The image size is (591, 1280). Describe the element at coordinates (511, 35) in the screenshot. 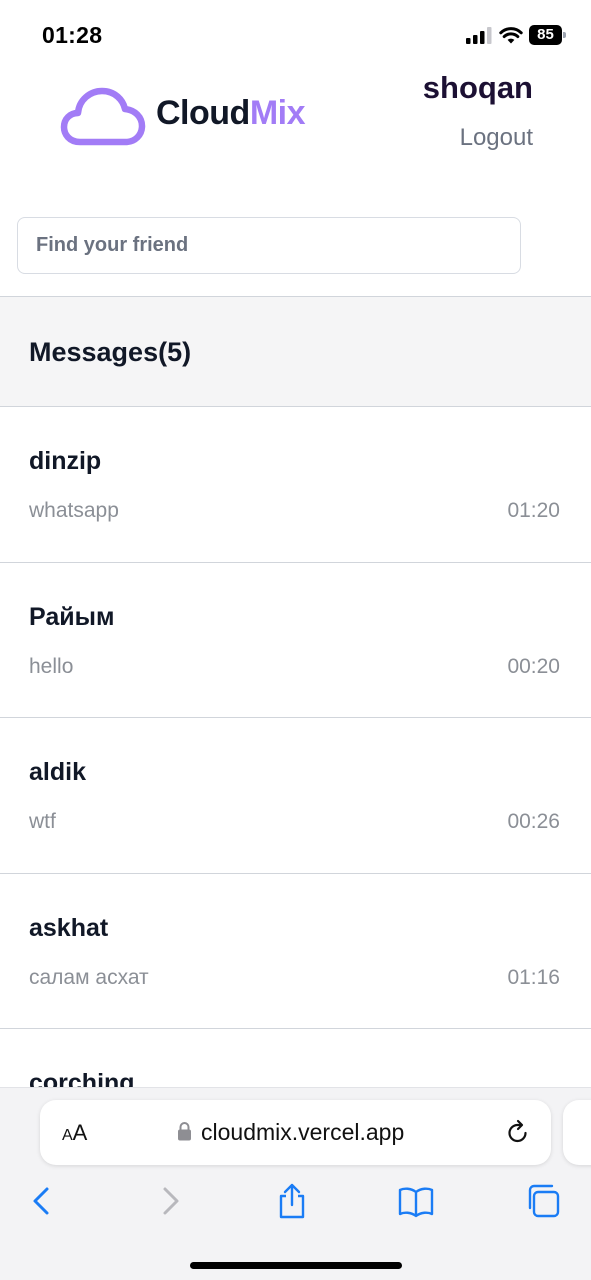

I see `wifi-icon` at that location.